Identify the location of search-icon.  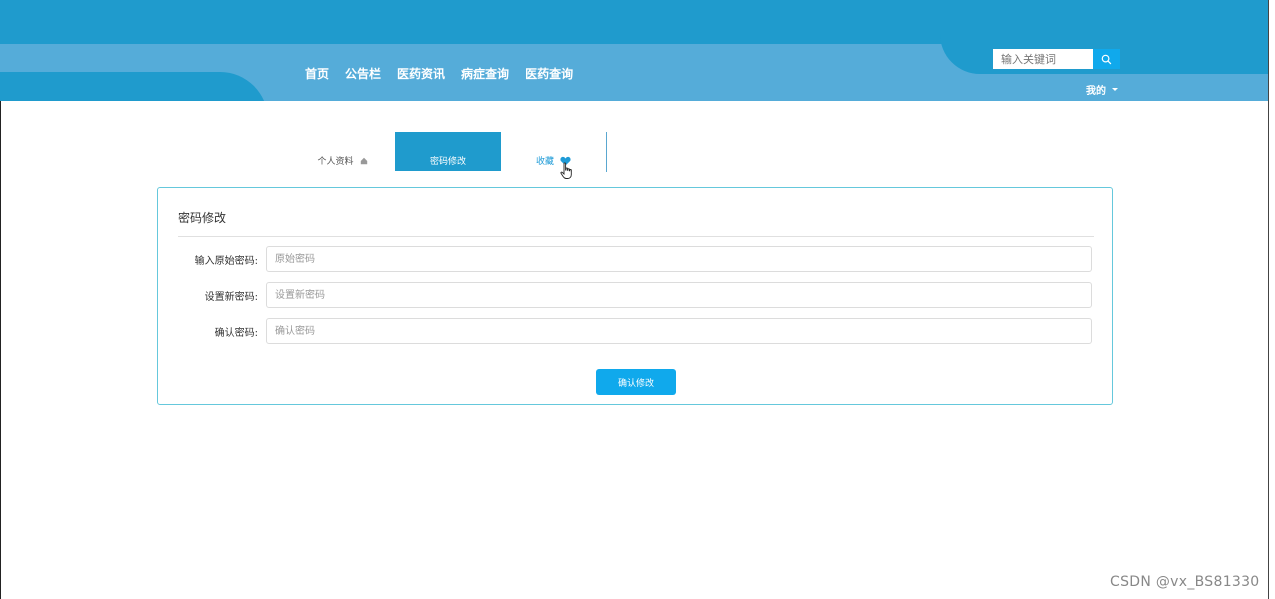
(1106, 59).